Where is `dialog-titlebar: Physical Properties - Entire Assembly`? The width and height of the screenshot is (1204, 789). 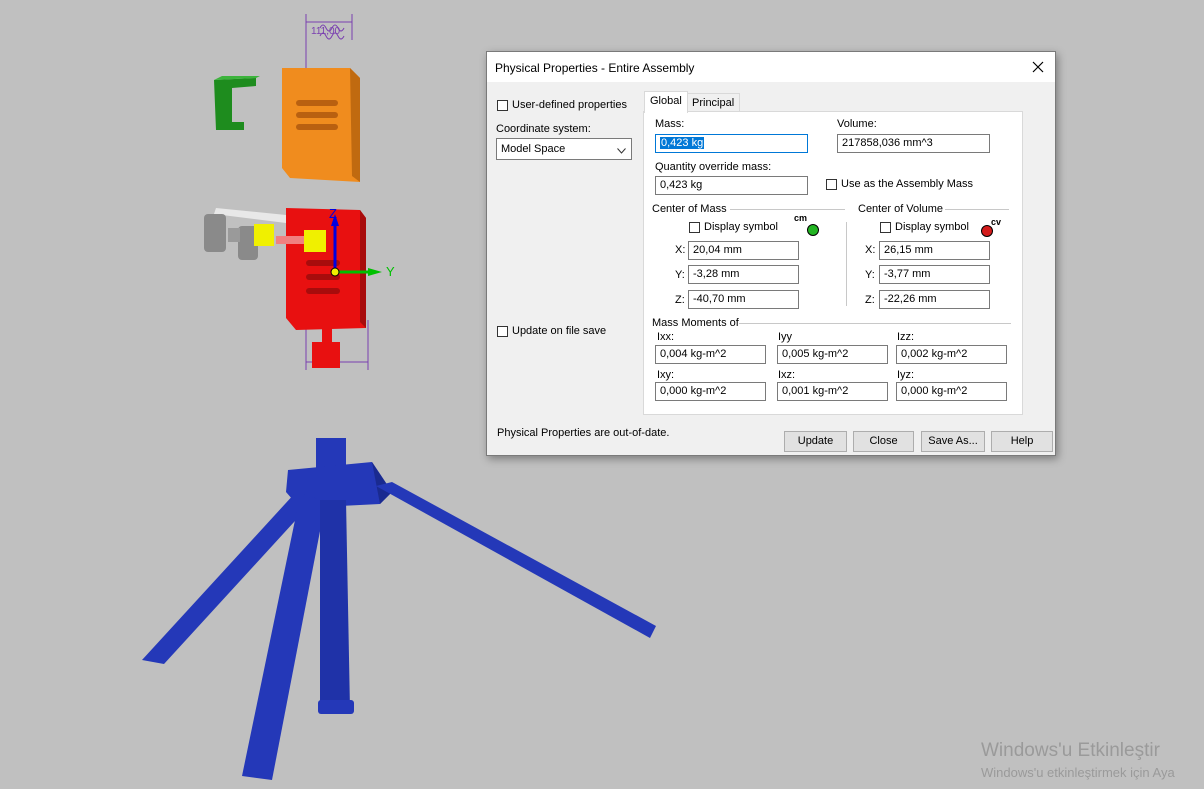
dialog-titlebar: Physical Properties - Entire Assembly is located at coordinates (771, 67).